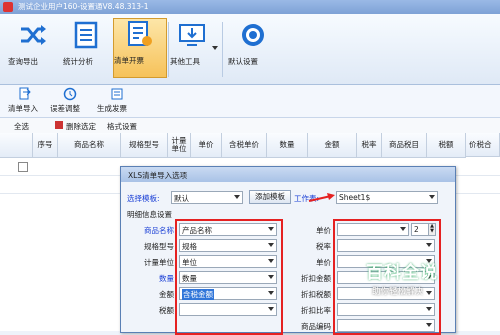  Describe the element at coordinates (243, 61) in the screenshot. I see `default-settings-label: 默认设置` at that location.